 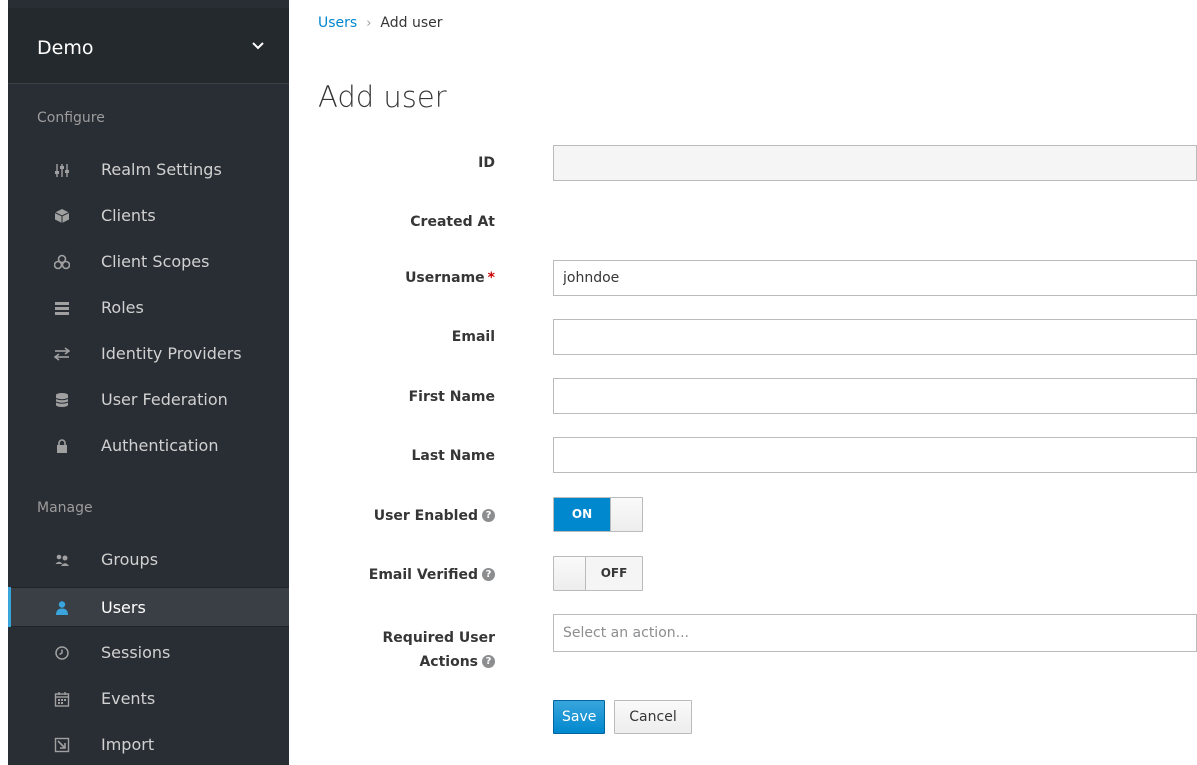 I want to click on sidebar-item-sessions: Sessions, so click(x=148, y=653).